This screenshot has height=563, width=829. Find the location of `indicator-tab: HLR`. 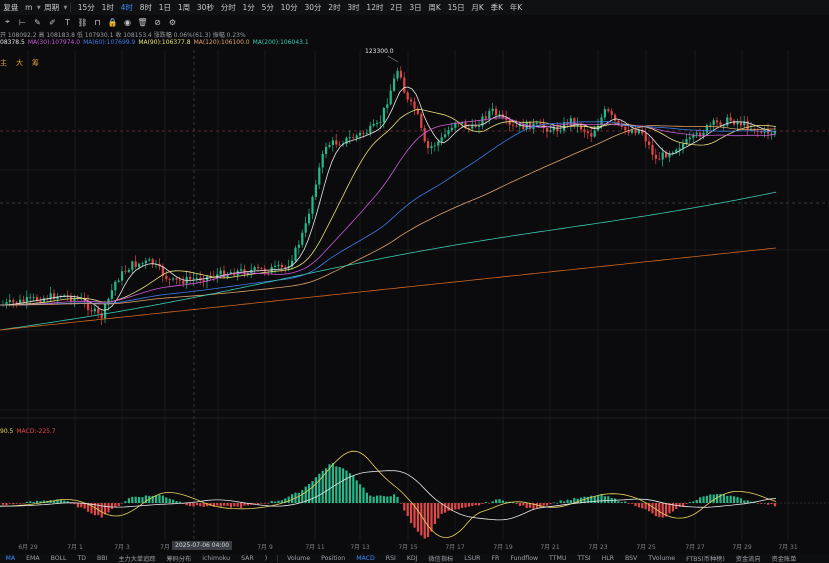

indicator-tab: HLR is located at coordinates (607, 558).